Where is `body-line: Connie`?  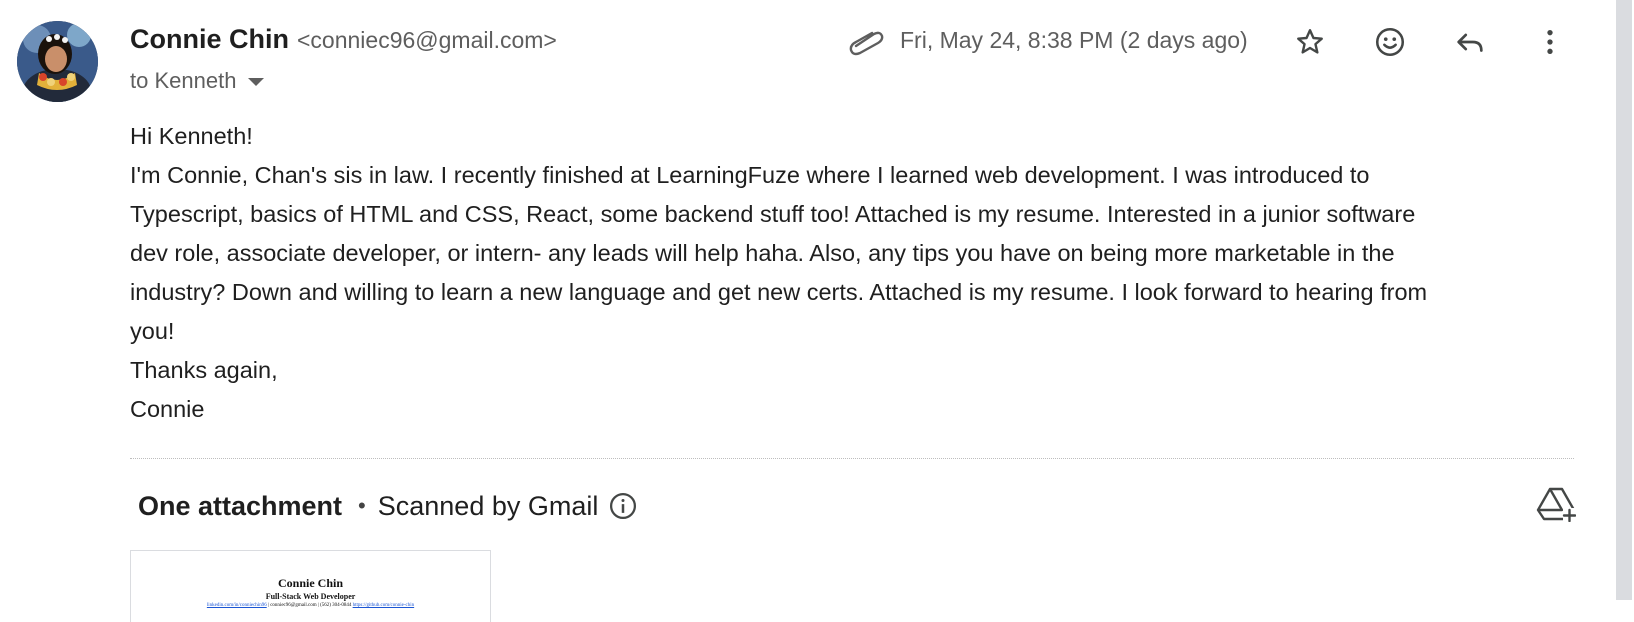 body-line: Connie is located at coordinates (167, 409).